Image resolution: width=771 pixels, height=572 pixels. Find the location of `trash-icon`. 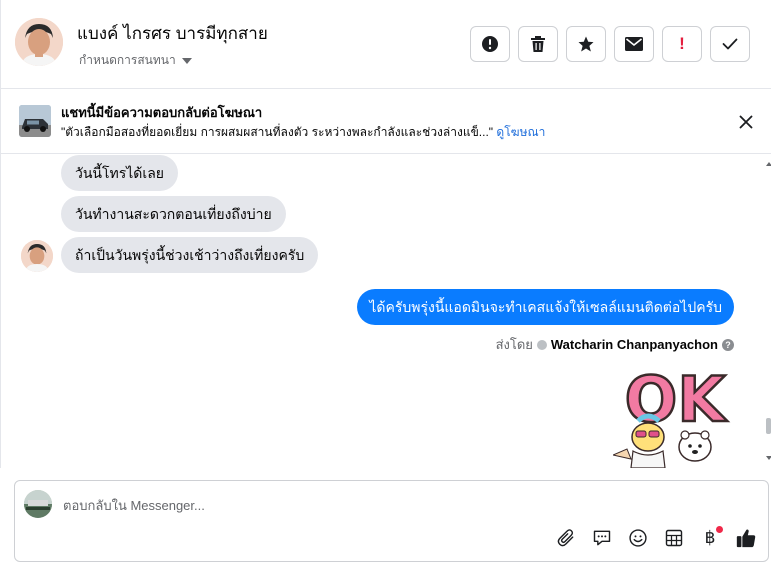

trash-icon is located at coordinates (538, 44).